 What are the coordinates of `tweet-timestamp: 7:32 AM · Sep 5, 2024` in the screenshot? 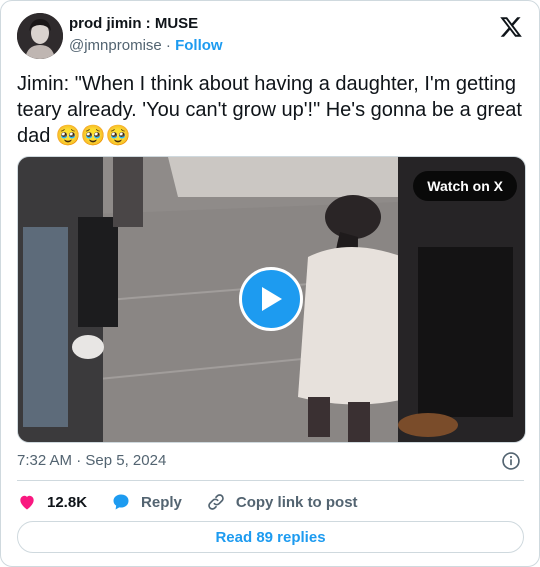 It's located at (91, 460).